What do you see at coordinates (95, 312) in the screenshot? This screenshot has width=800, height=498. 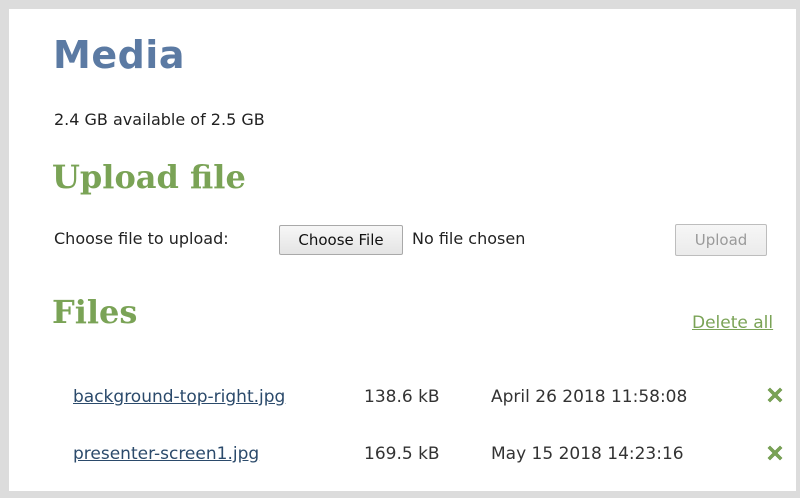 I see `files-section-title: Files` at bounding box center [95, 312].